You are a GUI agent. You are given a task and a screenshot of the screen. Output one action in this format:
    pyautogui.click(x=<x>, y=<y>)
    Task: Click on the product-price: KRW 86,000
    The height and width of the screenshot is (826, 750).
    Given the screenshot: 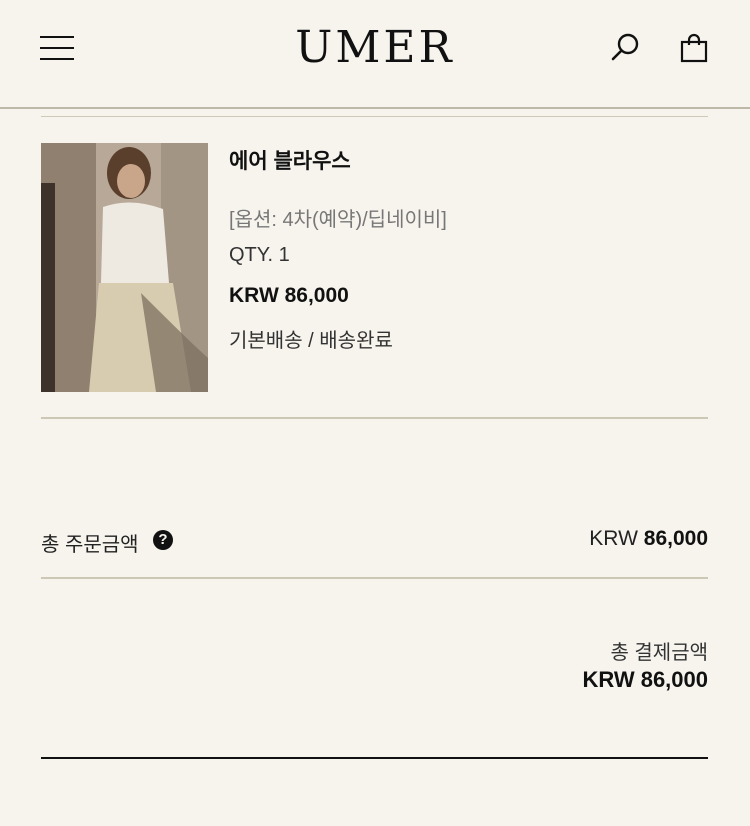 What is the action you would take?
    pyautogui.click(x=289, y=295)
    